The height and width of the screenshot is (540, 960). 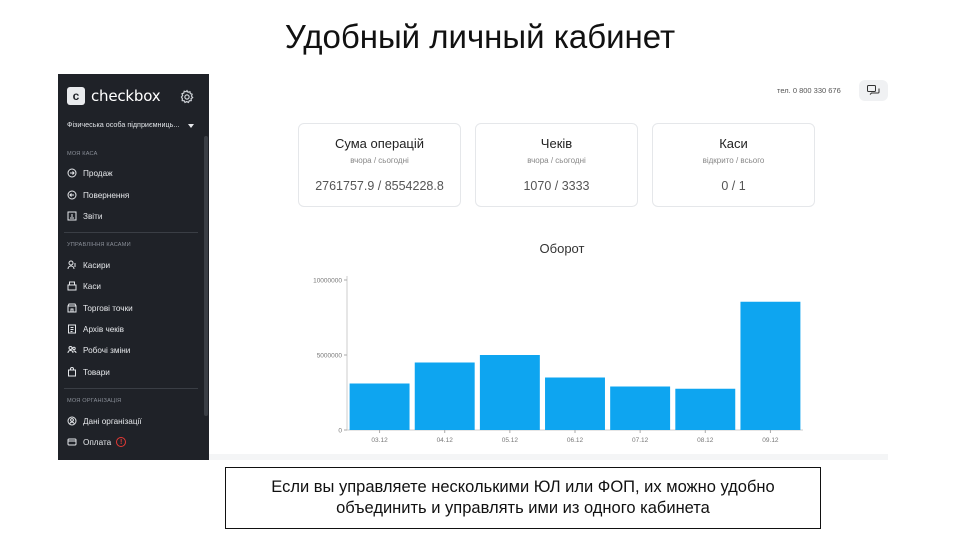 What do you see at coordinates (705, 440) in the screenshot?
I see `x-tick-label: 08.12` at bounding box center [705, 440].